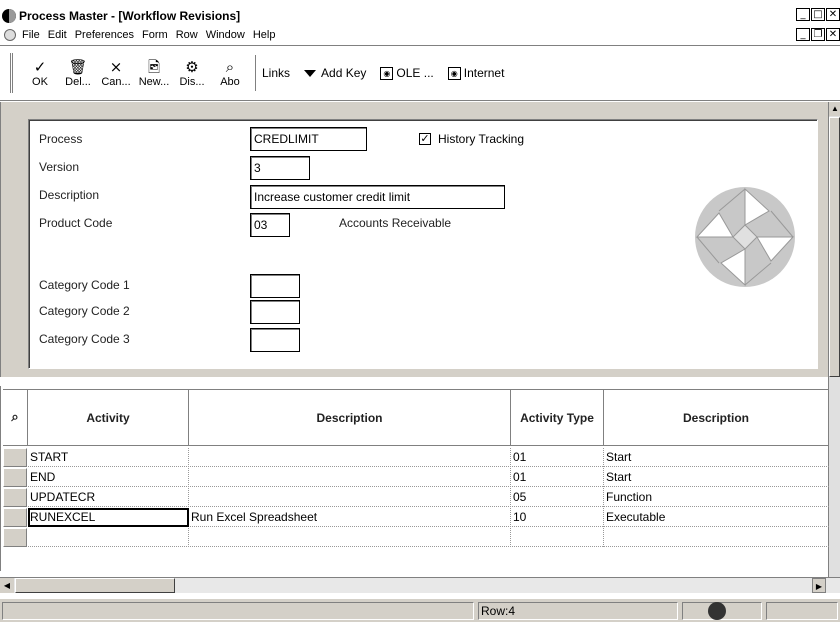  What do you see at coordinates (716, 517) in the screenshot?
I see `type-description-cell: Executable` at bounding box center [716, 517].